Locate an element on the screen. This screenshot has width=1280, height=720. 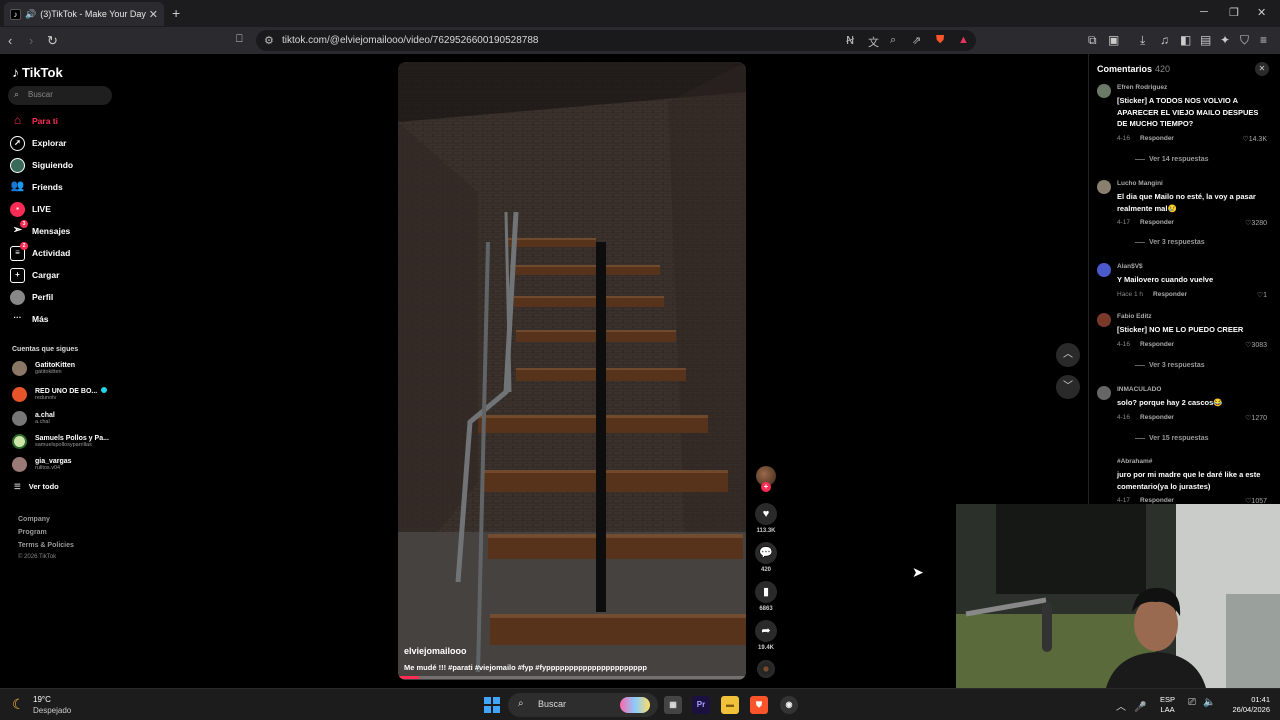
menu-icon: ≡ is located at coordinates (1263, 40).